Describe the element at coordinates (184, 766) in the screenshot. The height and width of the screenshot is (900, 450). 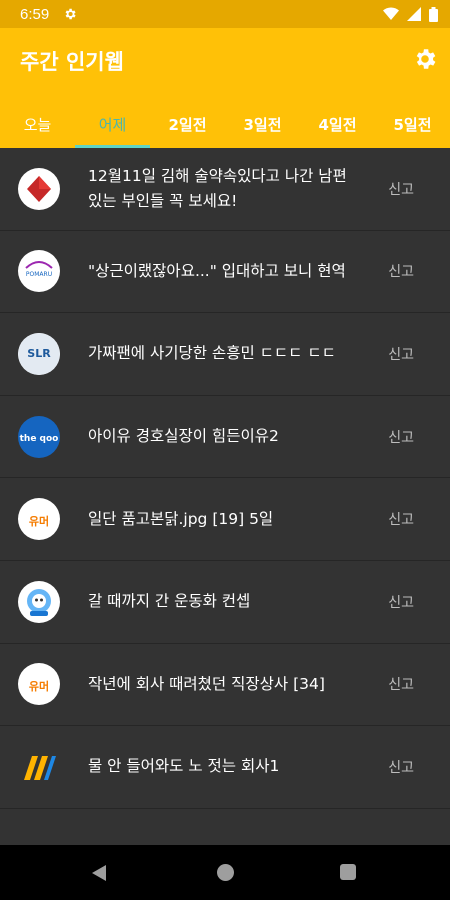
I see `post-title: 물 안 들어와도 노 젓는 회사1` at that location.